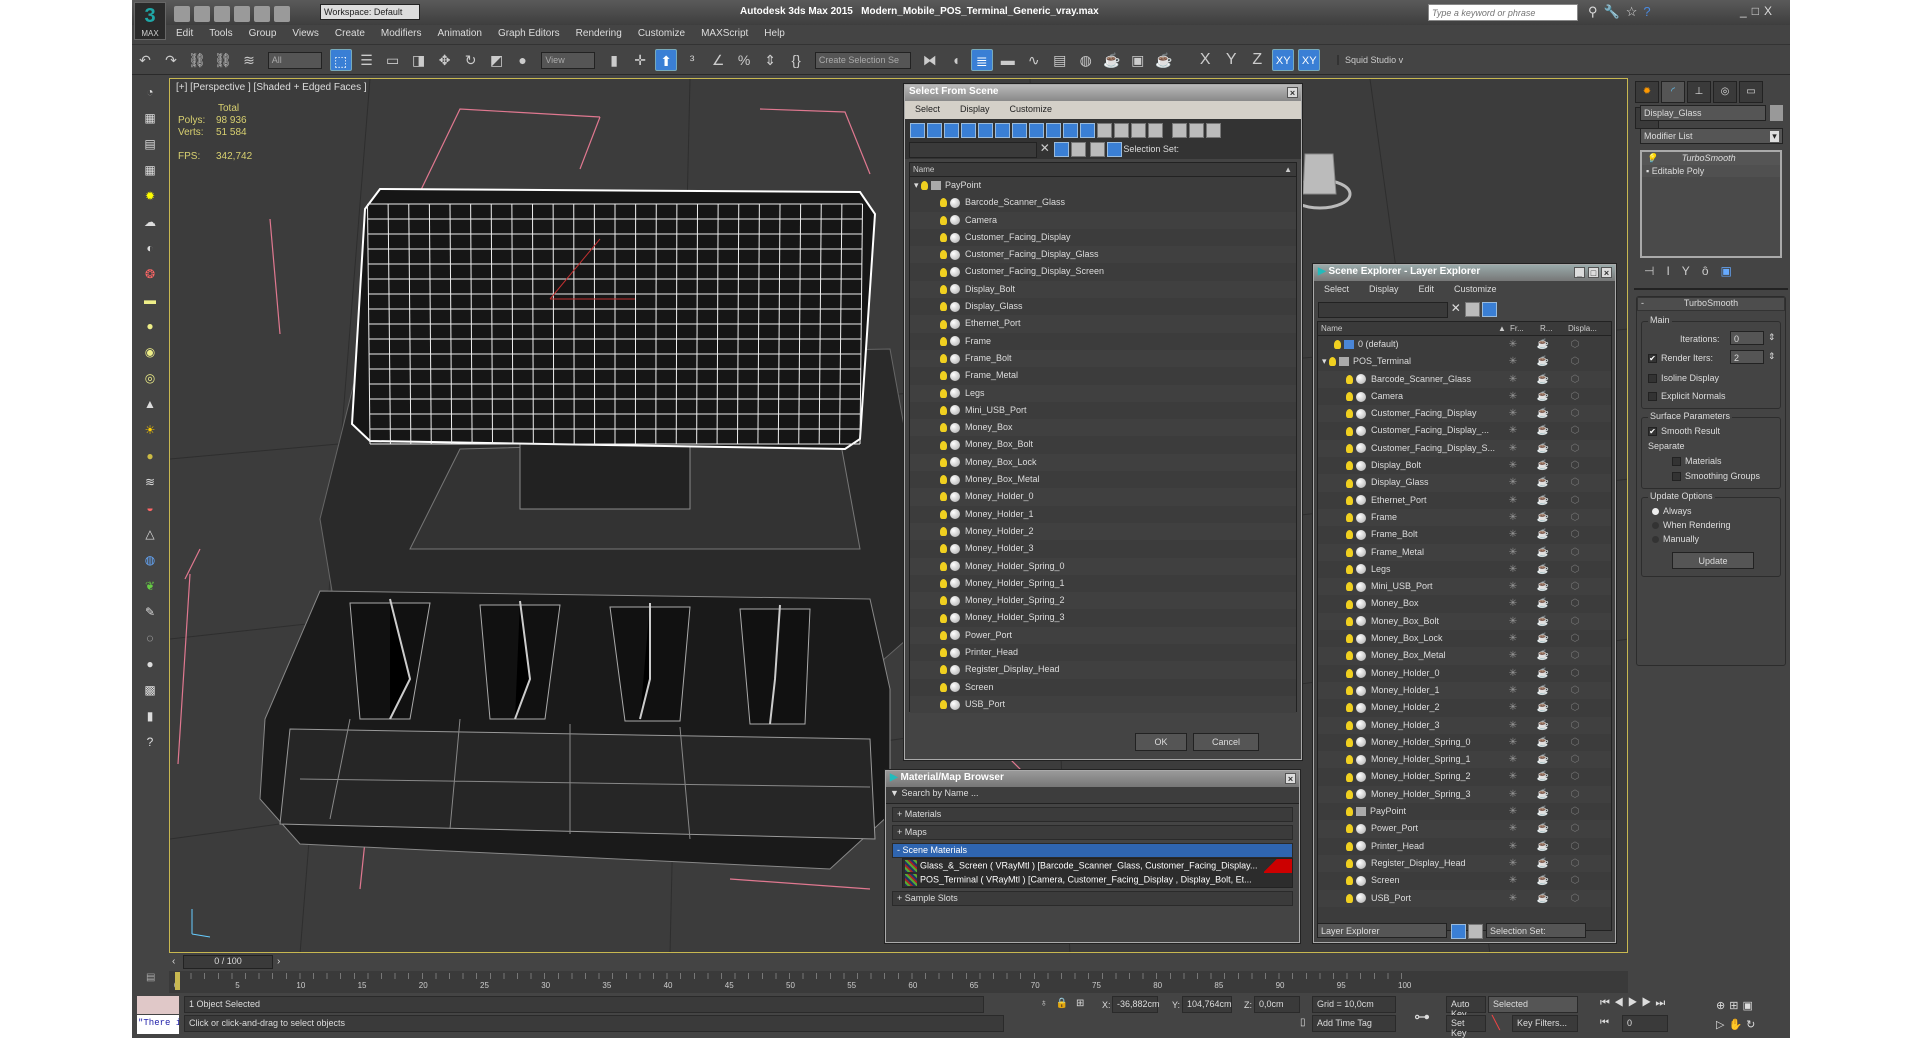  Describe the element at coordinates (1048, 1003) in the screenshot. I see `isolate-icon: ♁` at that location.